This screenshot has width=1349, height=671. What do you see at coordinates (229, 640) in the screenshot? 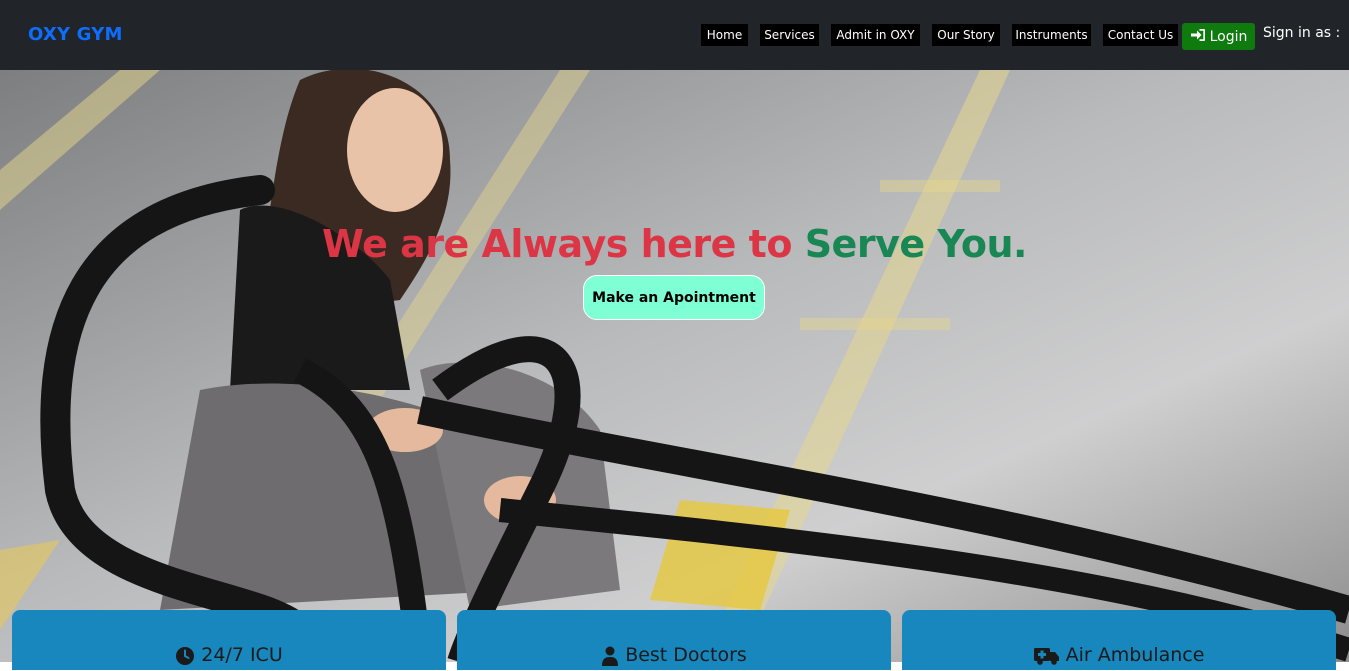
I see `feature-card-icu: 24/7 ICU` at bounding box center [229, 640].